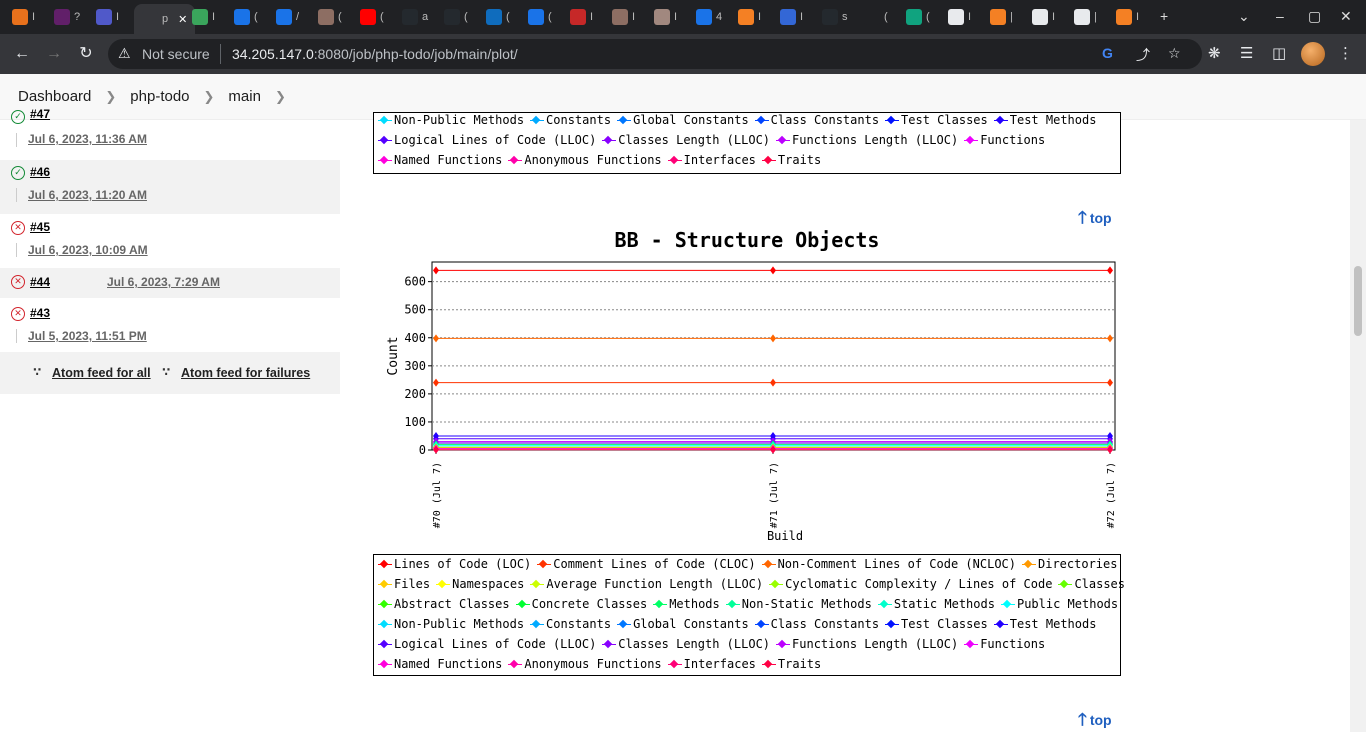 The image size is (1366, 736). I want to click on google-lens-icon: G, so click(1107, 53).